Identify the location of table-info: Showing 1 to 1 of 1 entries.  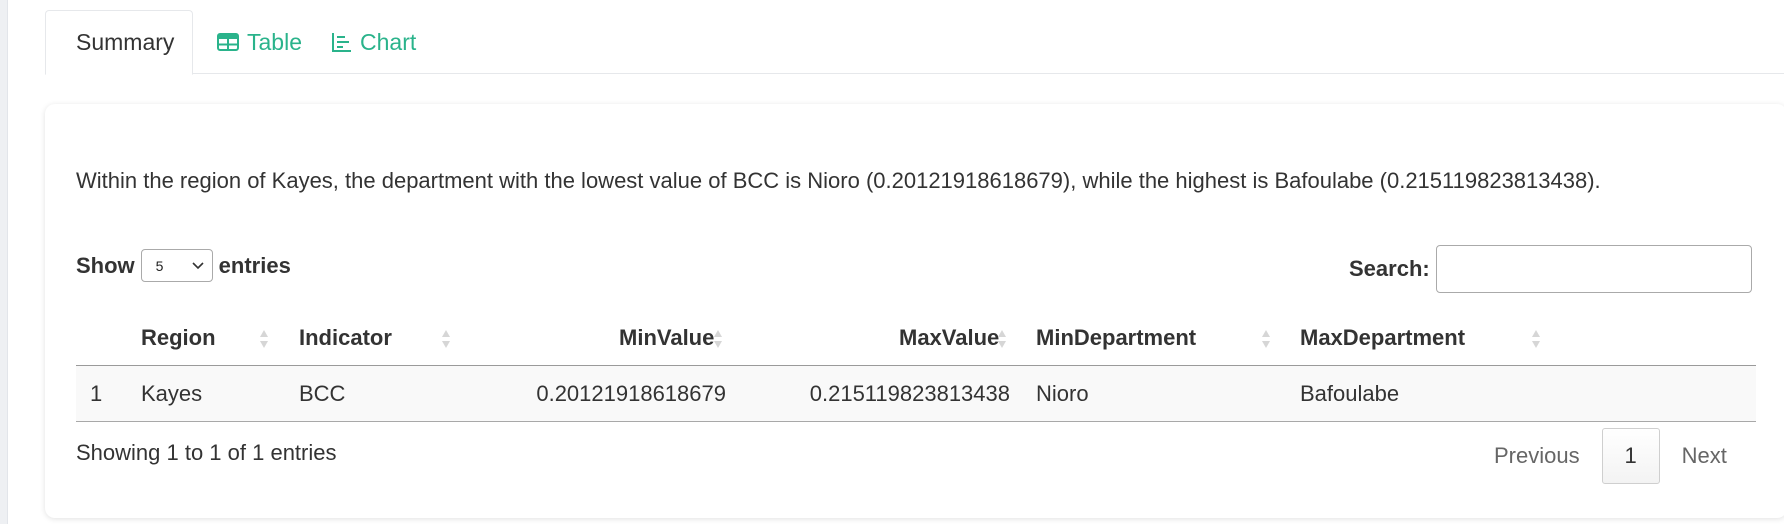
(206, 452).